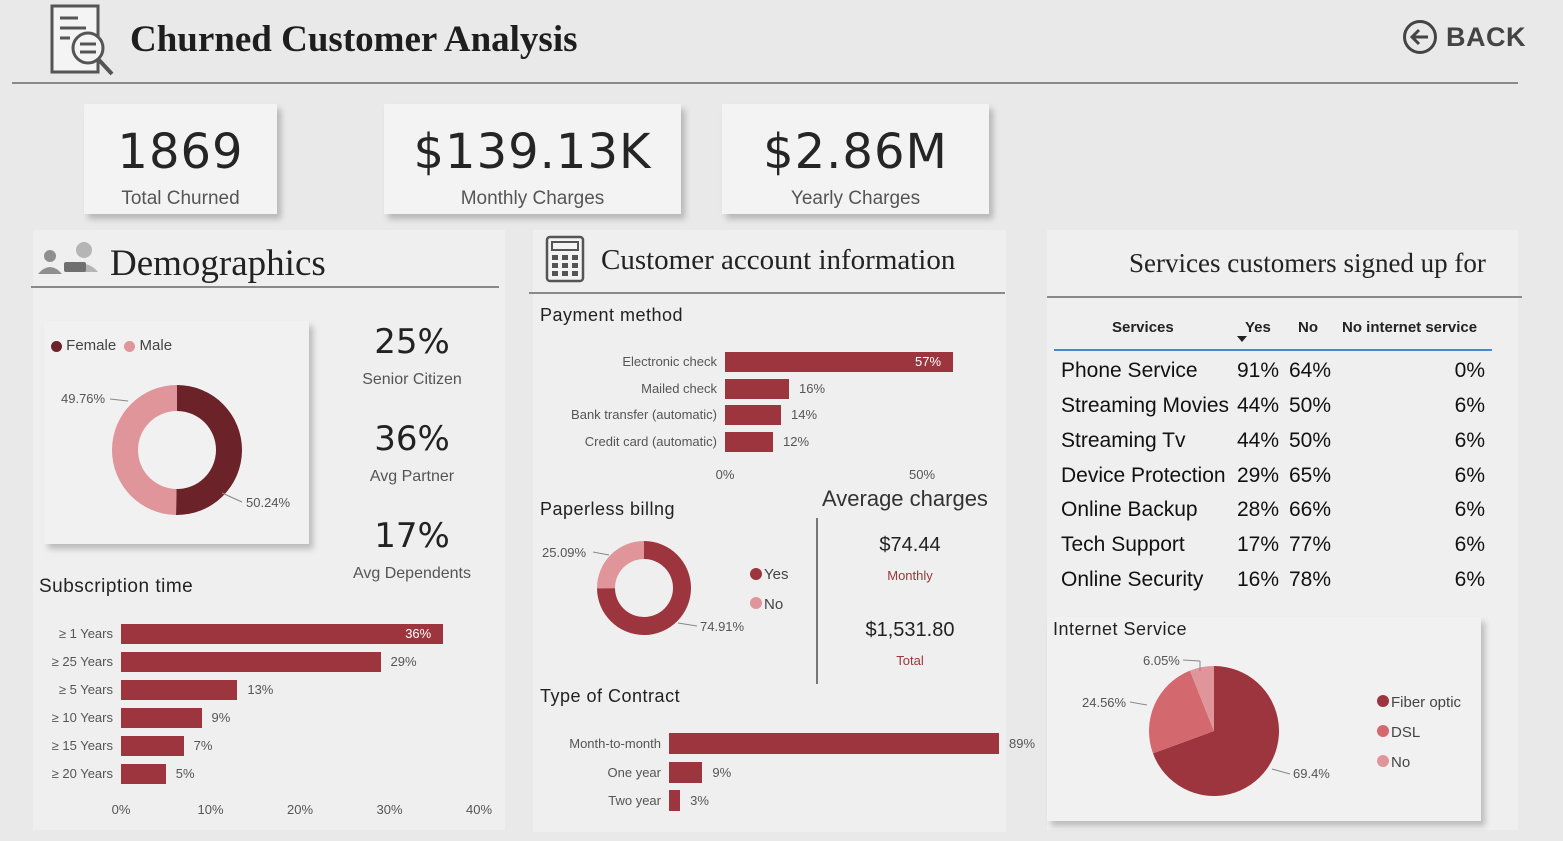  Describe the element at coordinates (905, 498) in the screenshot. I see `avg-charges-title: Average charges` at that location.